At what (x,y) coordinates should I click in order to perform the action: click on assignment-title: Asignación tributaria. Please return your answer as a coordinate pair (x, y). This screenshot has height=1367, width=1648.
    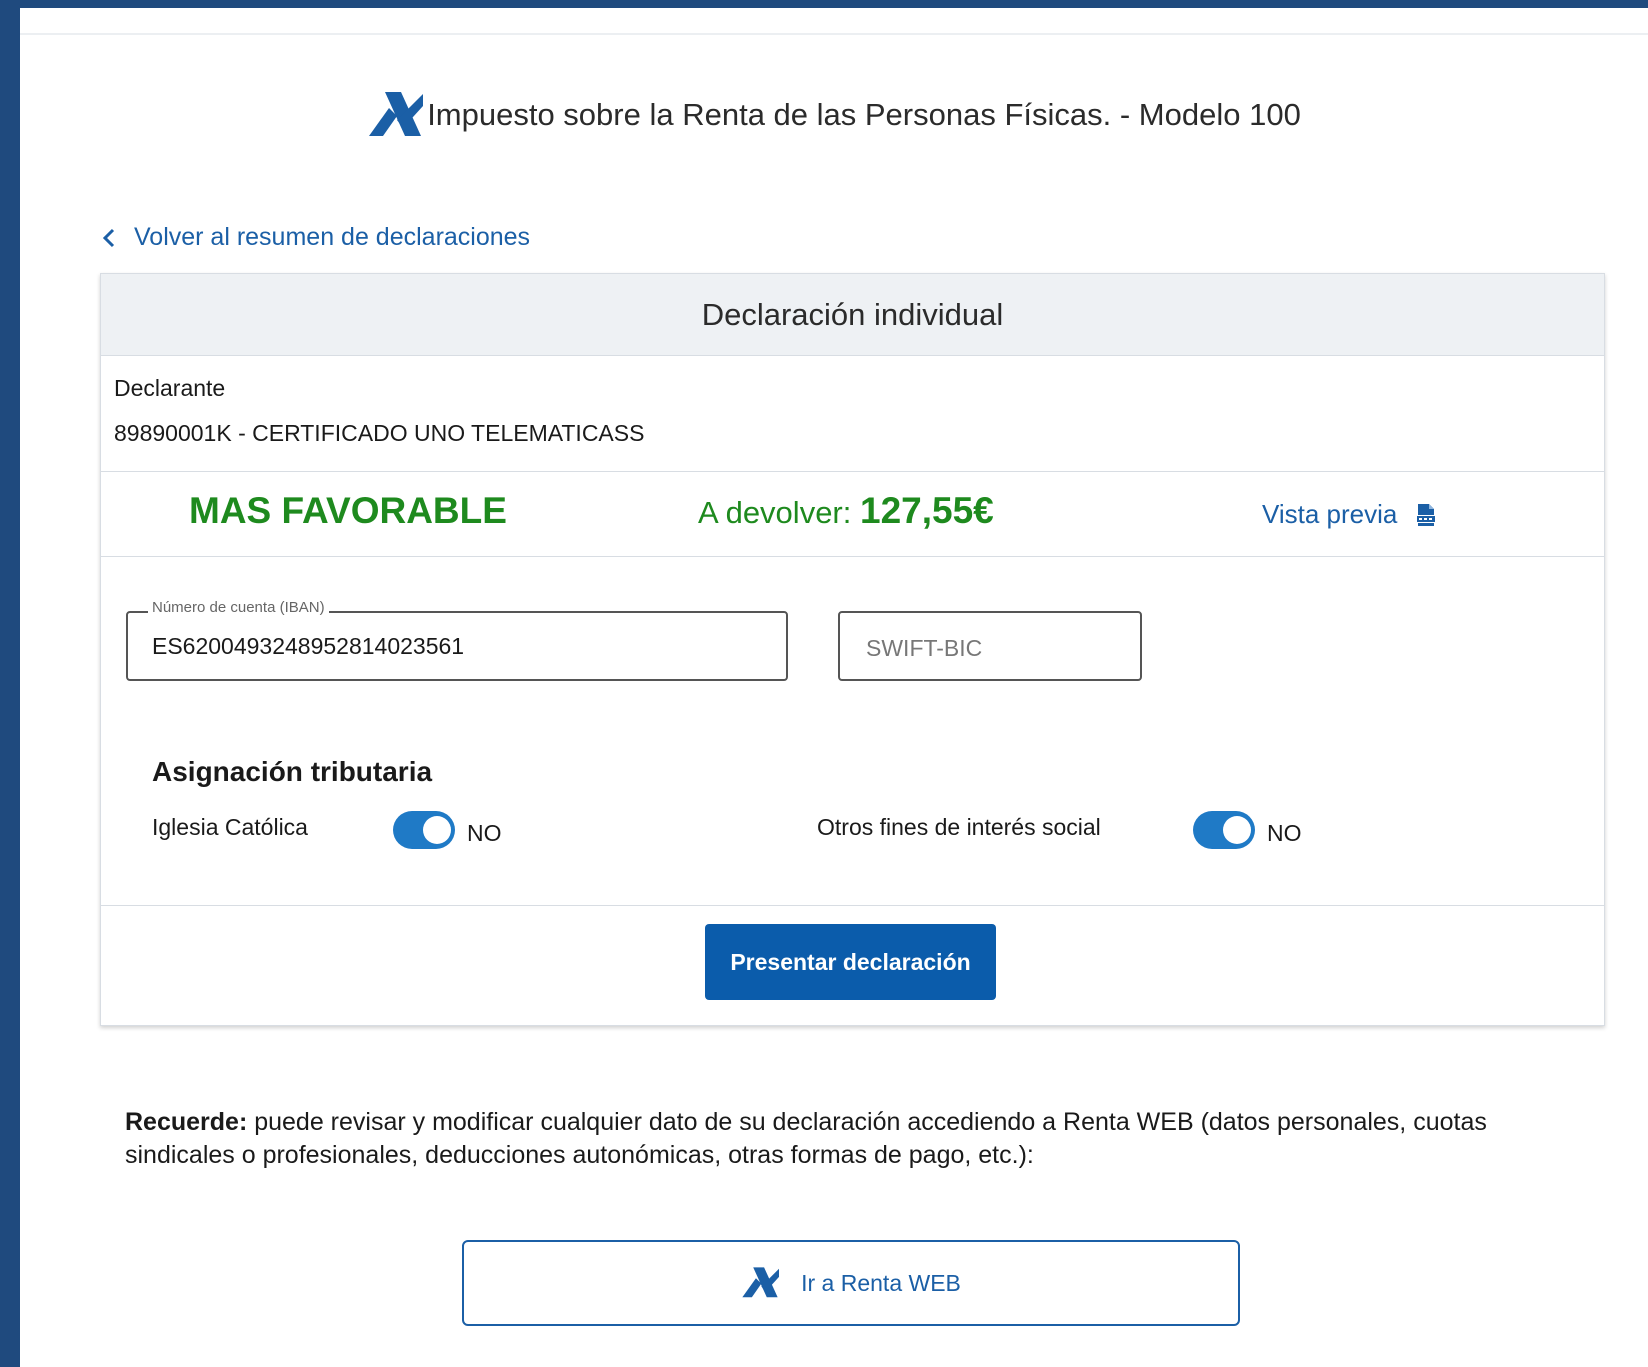
    Looking at the image, I should click on (292, 771).